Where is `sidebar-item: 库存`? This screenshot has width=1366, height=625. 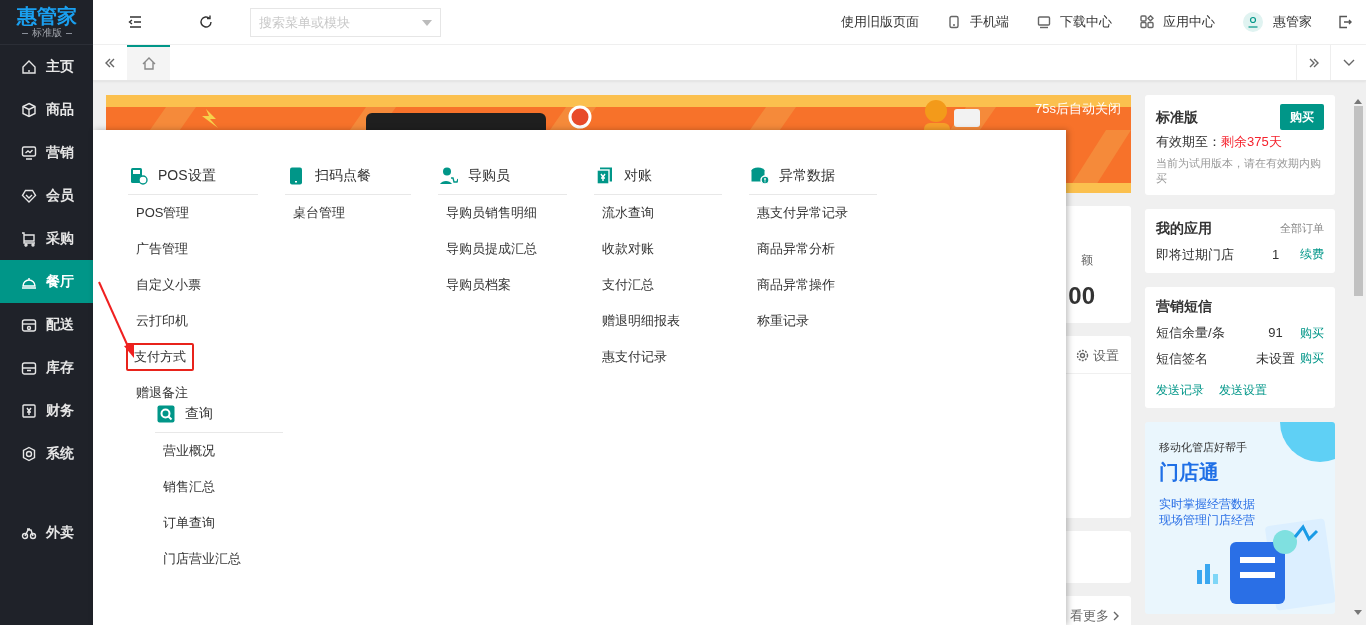
sidebar-item: 库存 is located at coordinates (46, 367).